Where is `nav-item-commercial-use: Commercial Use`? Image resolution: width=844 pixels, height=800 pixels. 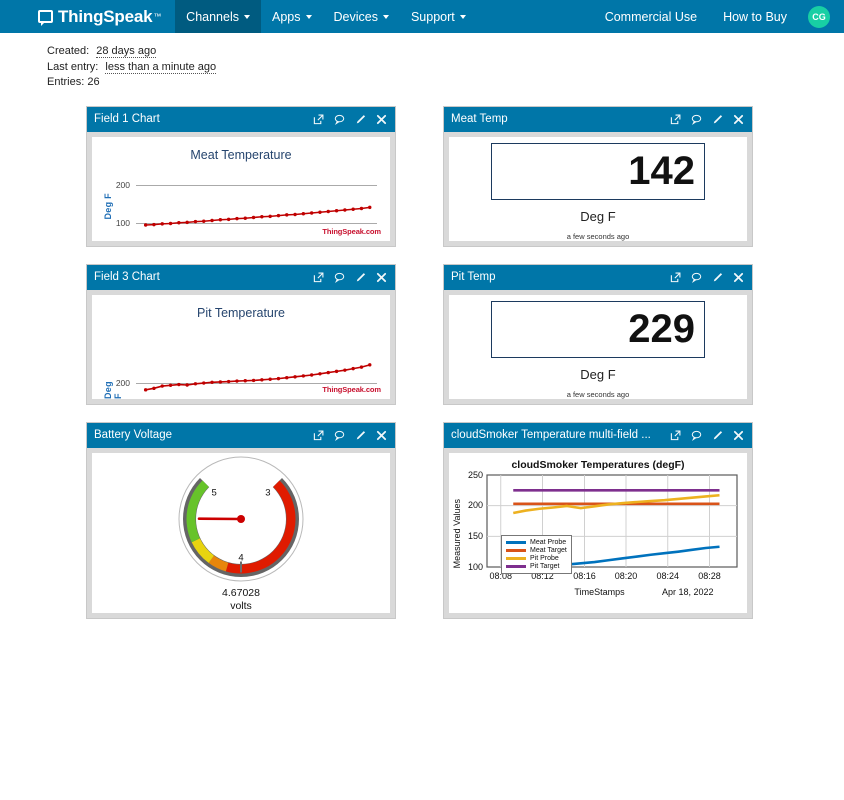 nav-item-commercial-use: Commercial Use is located at coordinates (651, 17).